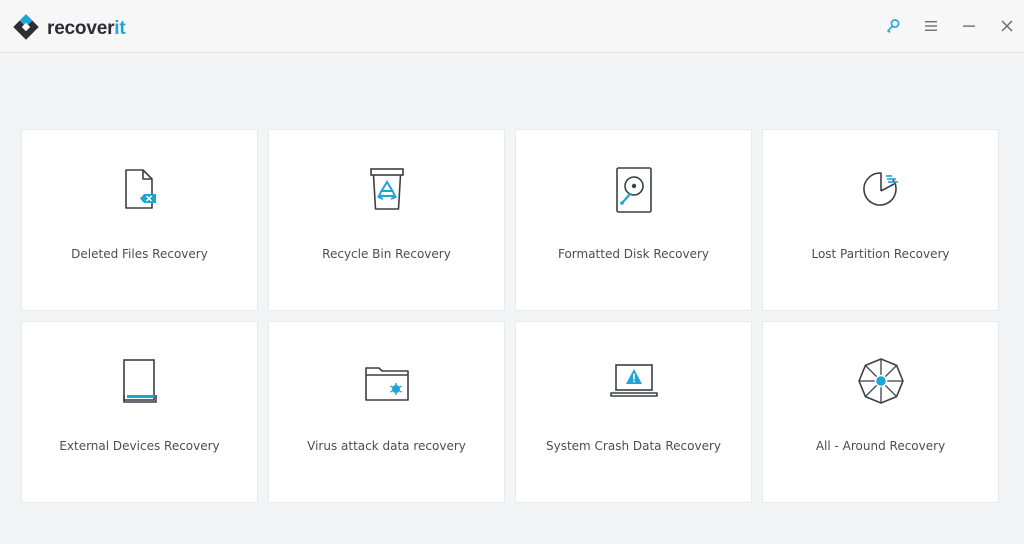 The image size is (1024, 544). Describe the element at coordinates (140, 382) in the screenshot. I see `external-device-icon` at that location.